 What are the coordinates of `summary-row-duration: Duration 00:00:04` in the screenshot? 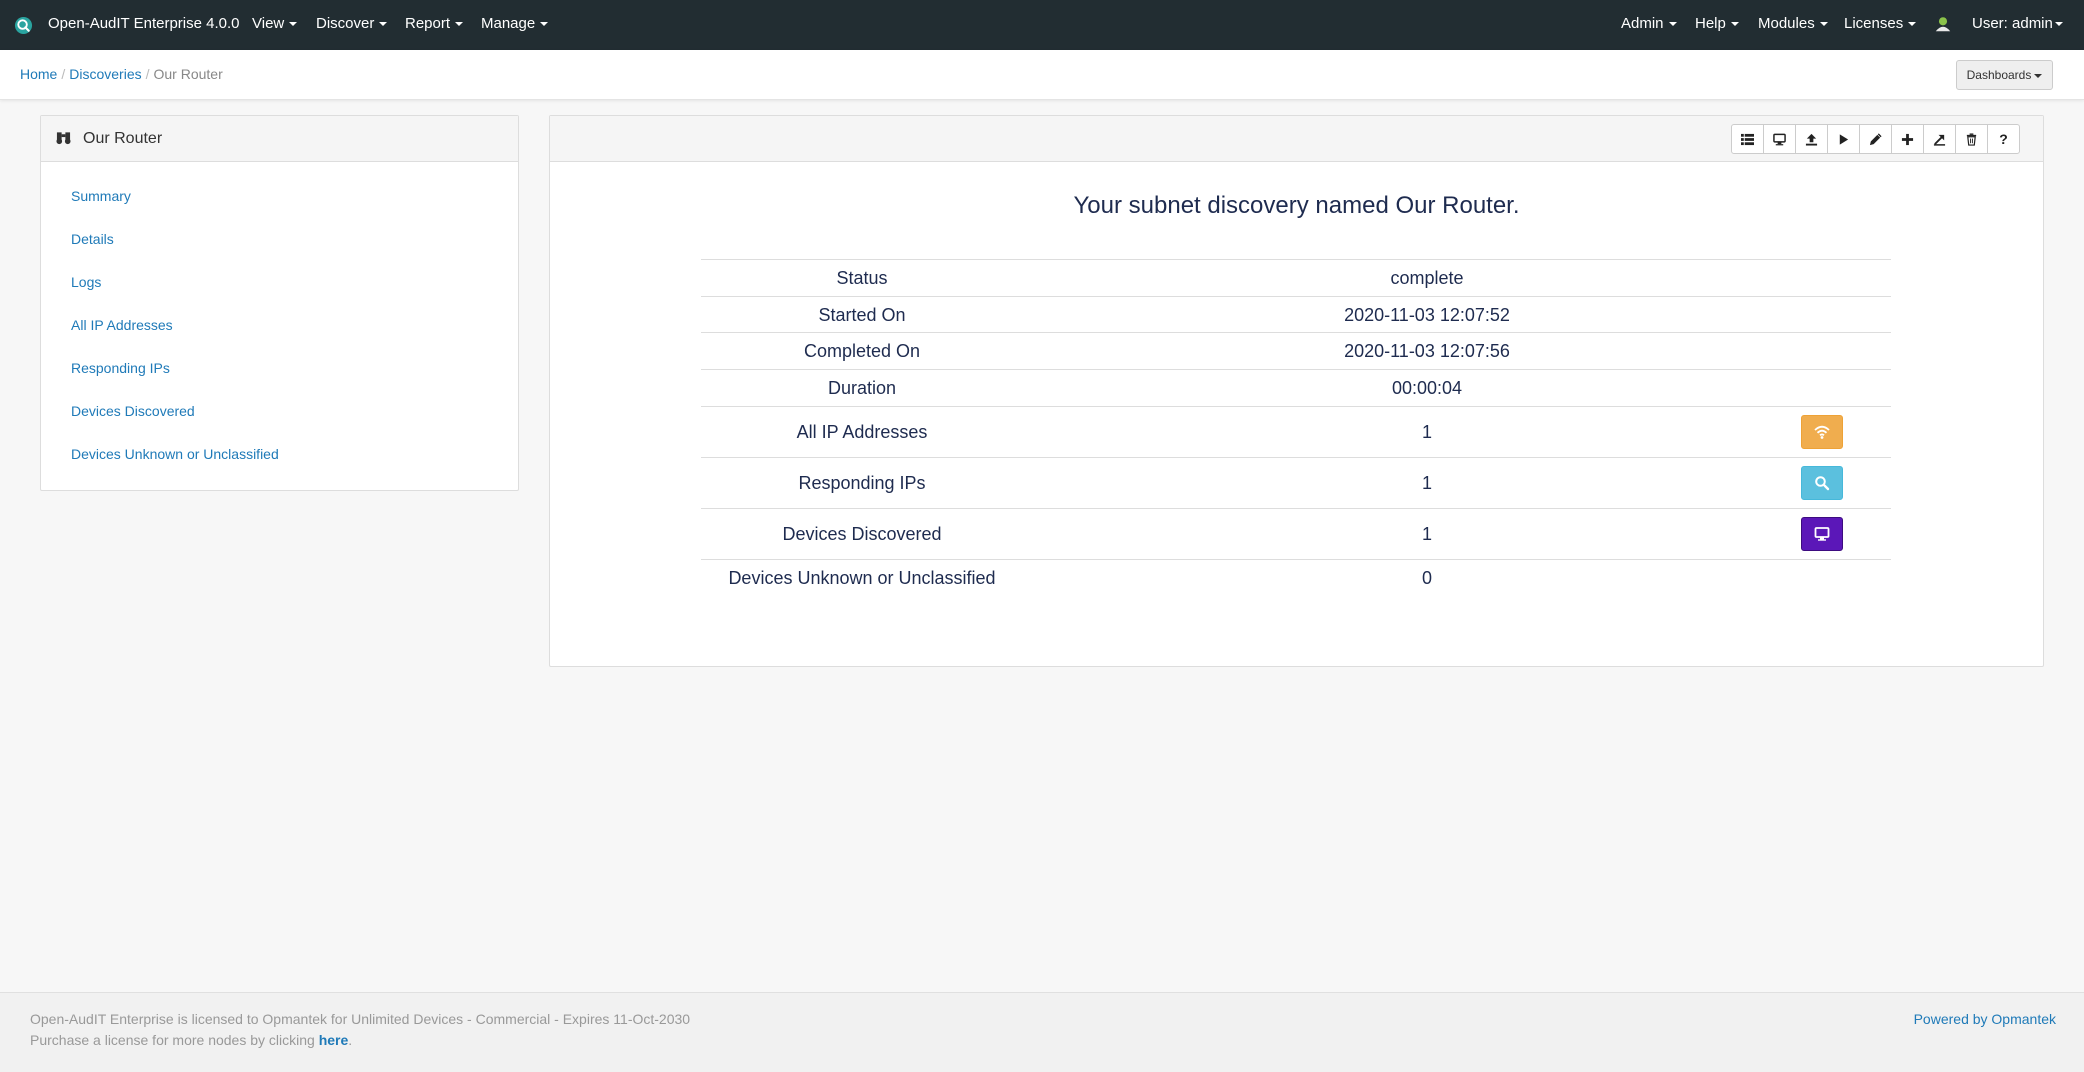 It's located at (1296, 387).